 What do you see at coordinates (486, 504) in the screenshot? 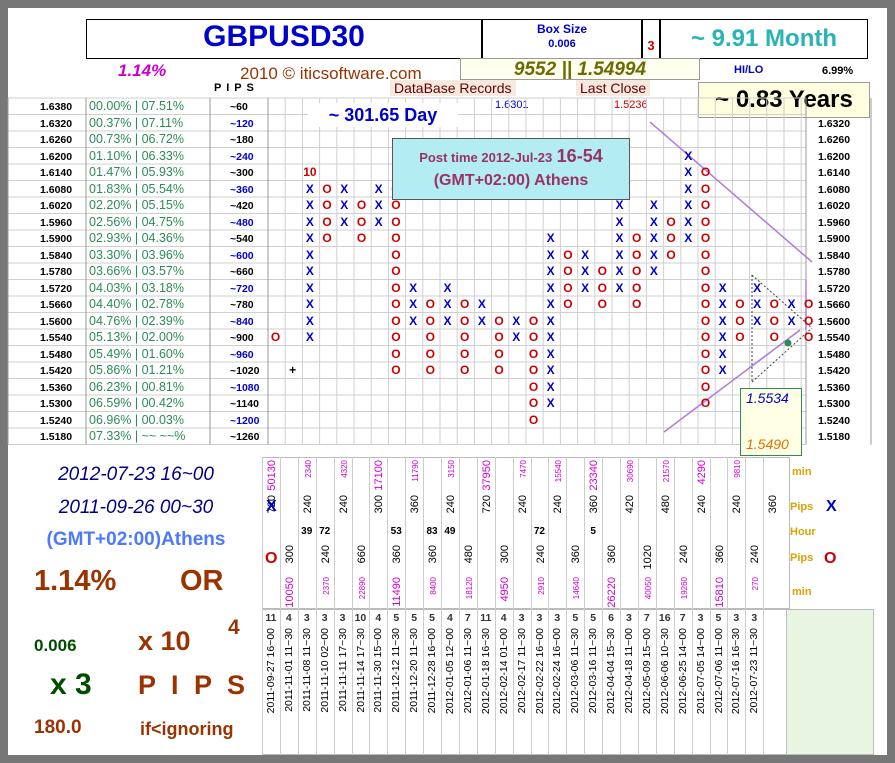
I see `x-pips: 720` at bounding box center [486, 504].